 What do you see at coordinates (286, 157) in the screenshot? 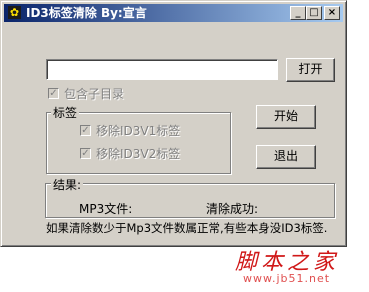
I see `exit-button: 退出` at bounding box center [286, 157].